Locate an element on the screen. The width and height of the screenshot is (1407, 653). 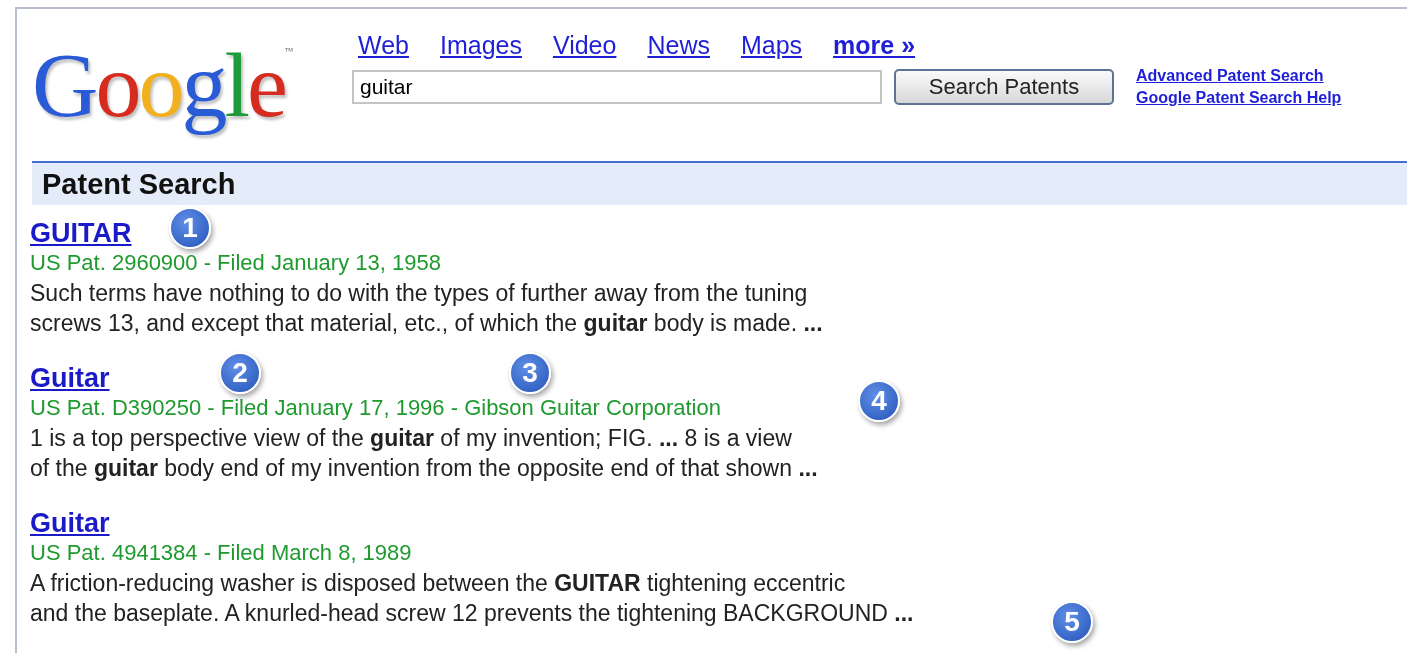
result-meta: US Pat. 2960900 - Filed January 13, 1958 is located at coordinates (235, 263).